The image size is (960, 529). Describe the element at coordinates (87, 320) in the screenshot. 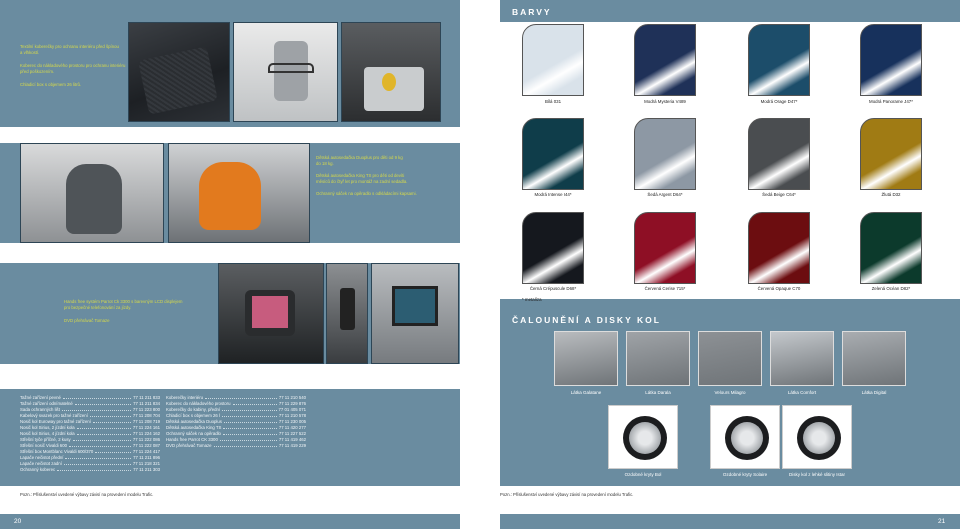

I see `panel3-line: DVD přehrávač Tomaze` at that location.